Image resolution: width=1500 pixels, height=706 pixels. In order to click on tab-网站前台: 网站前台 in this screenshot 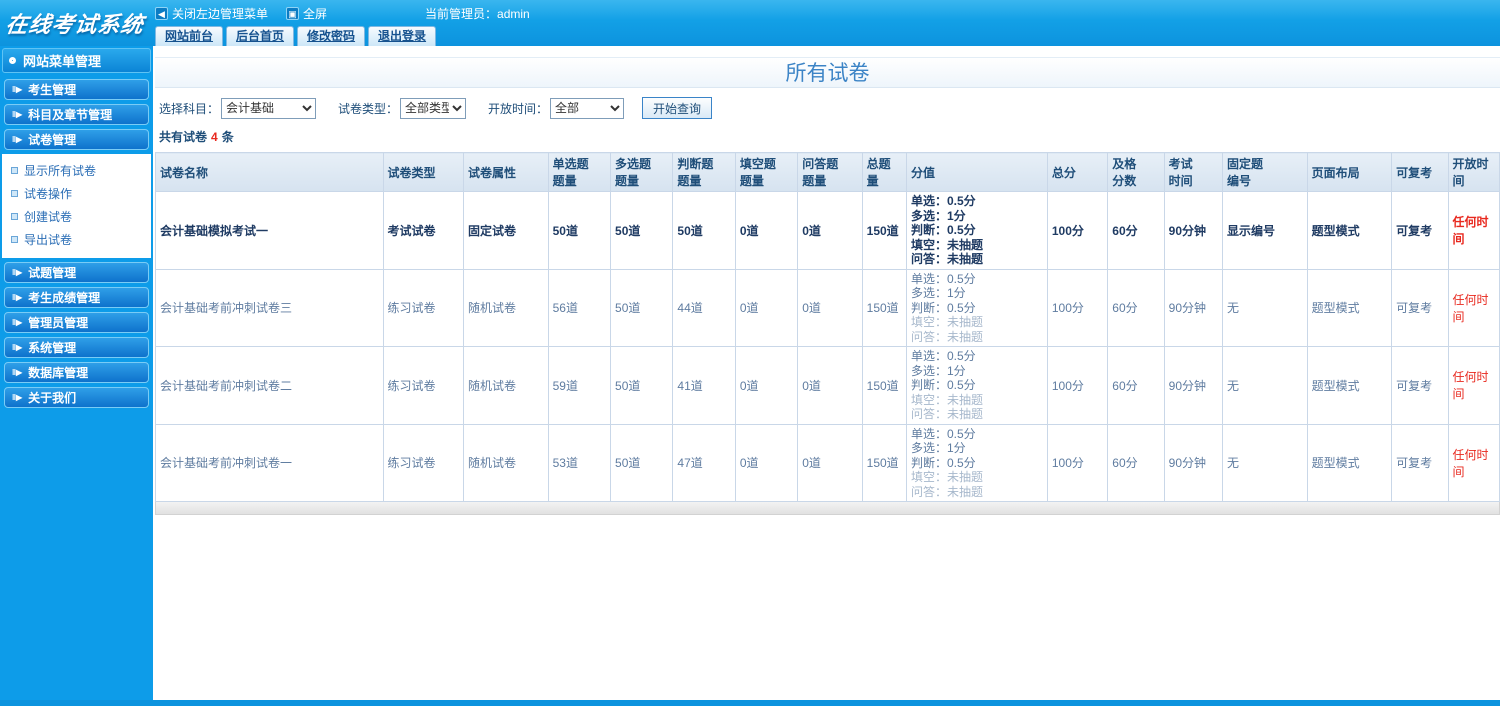, I will do `click(189, 36)`.